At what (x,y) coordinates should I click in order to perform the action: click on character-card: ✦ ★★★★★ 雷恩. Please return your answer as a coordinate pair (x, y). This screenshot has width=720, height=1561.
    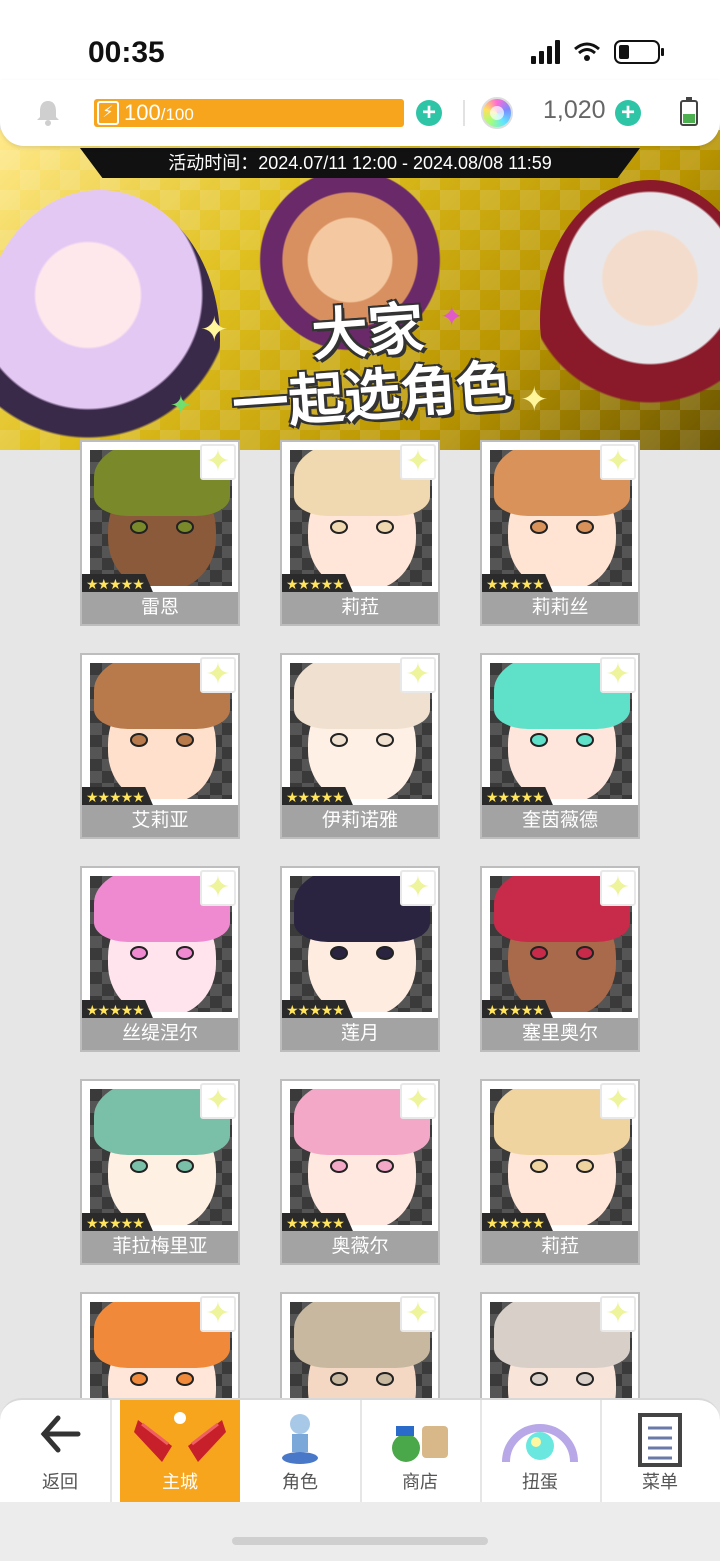
    Looking at the image, I should click on (160, 533).